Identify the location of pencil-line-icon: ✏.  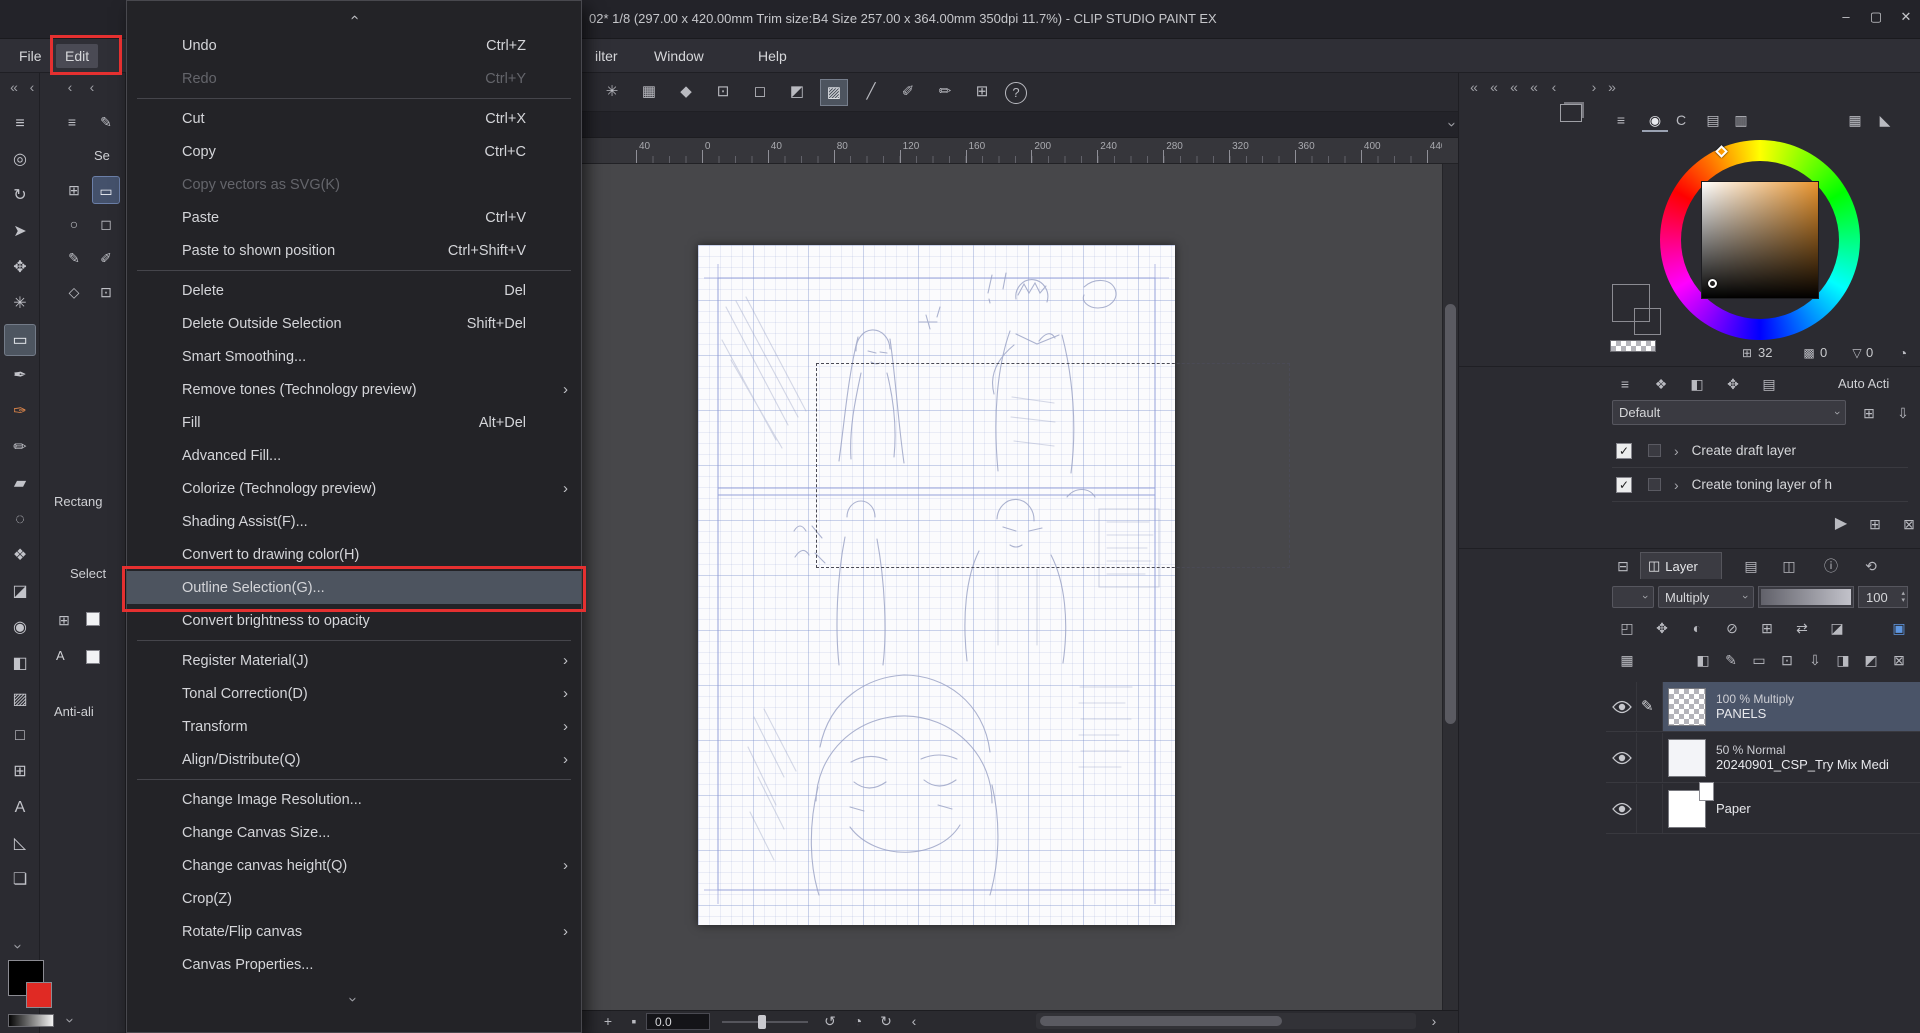
(945, 92).